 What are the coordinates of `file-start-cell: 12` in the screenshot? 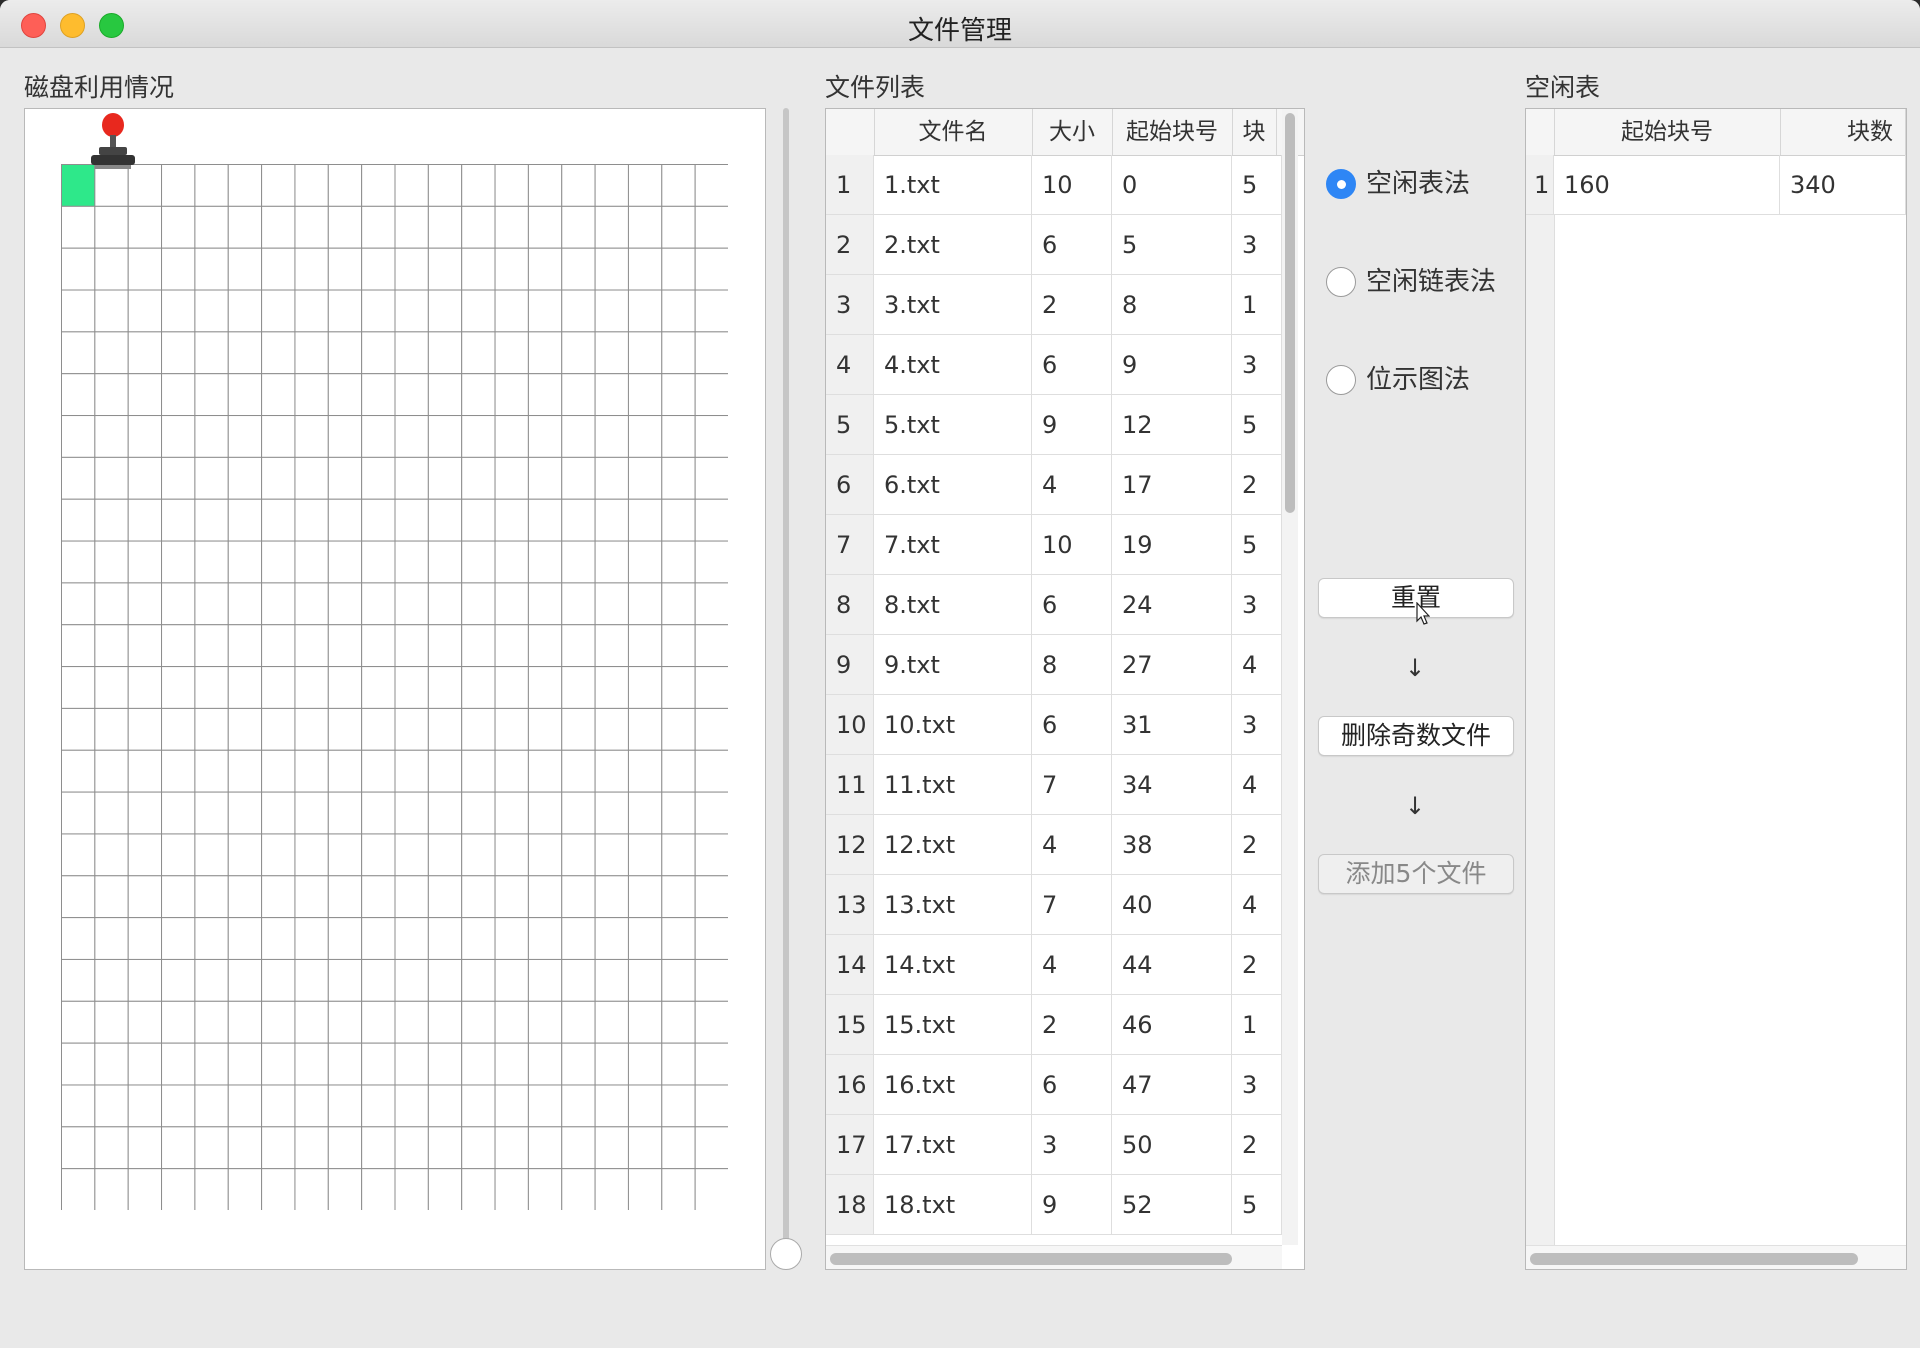 It's located at (1172, 425).